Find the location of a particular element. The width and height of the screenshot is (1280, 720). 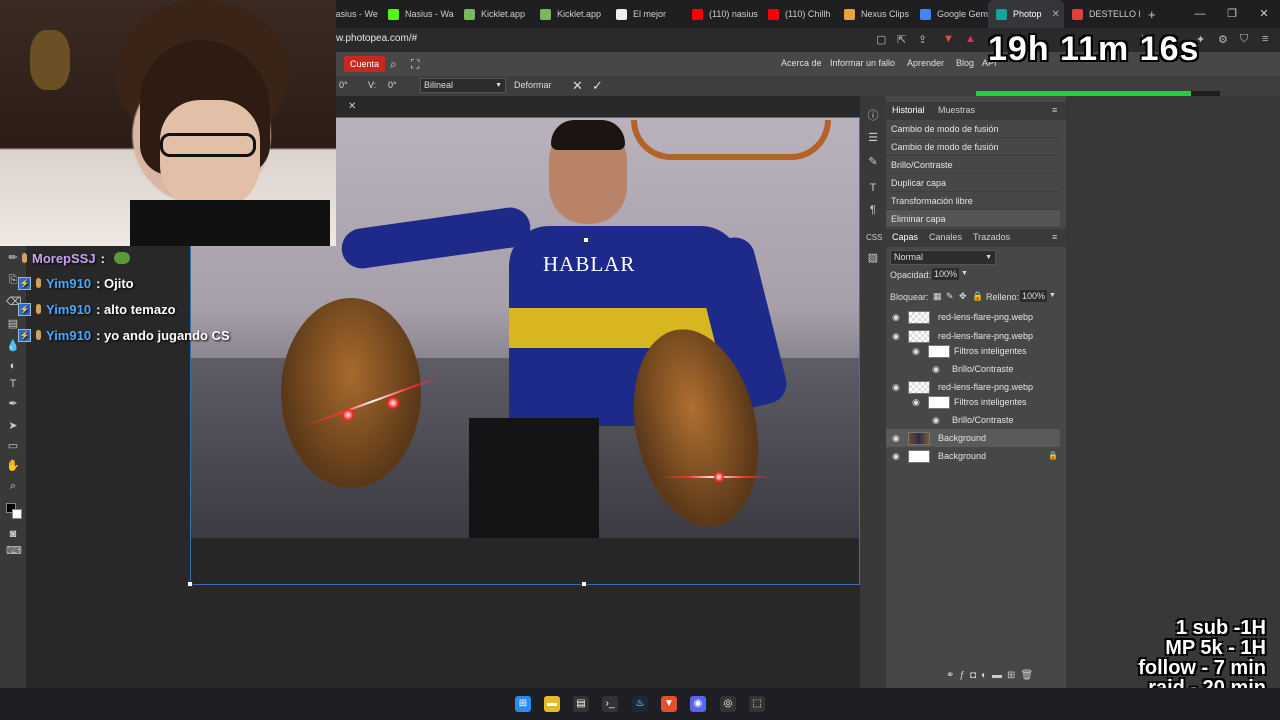

dodge-tool-icon: ◐ is located at coordinates (13, 366).